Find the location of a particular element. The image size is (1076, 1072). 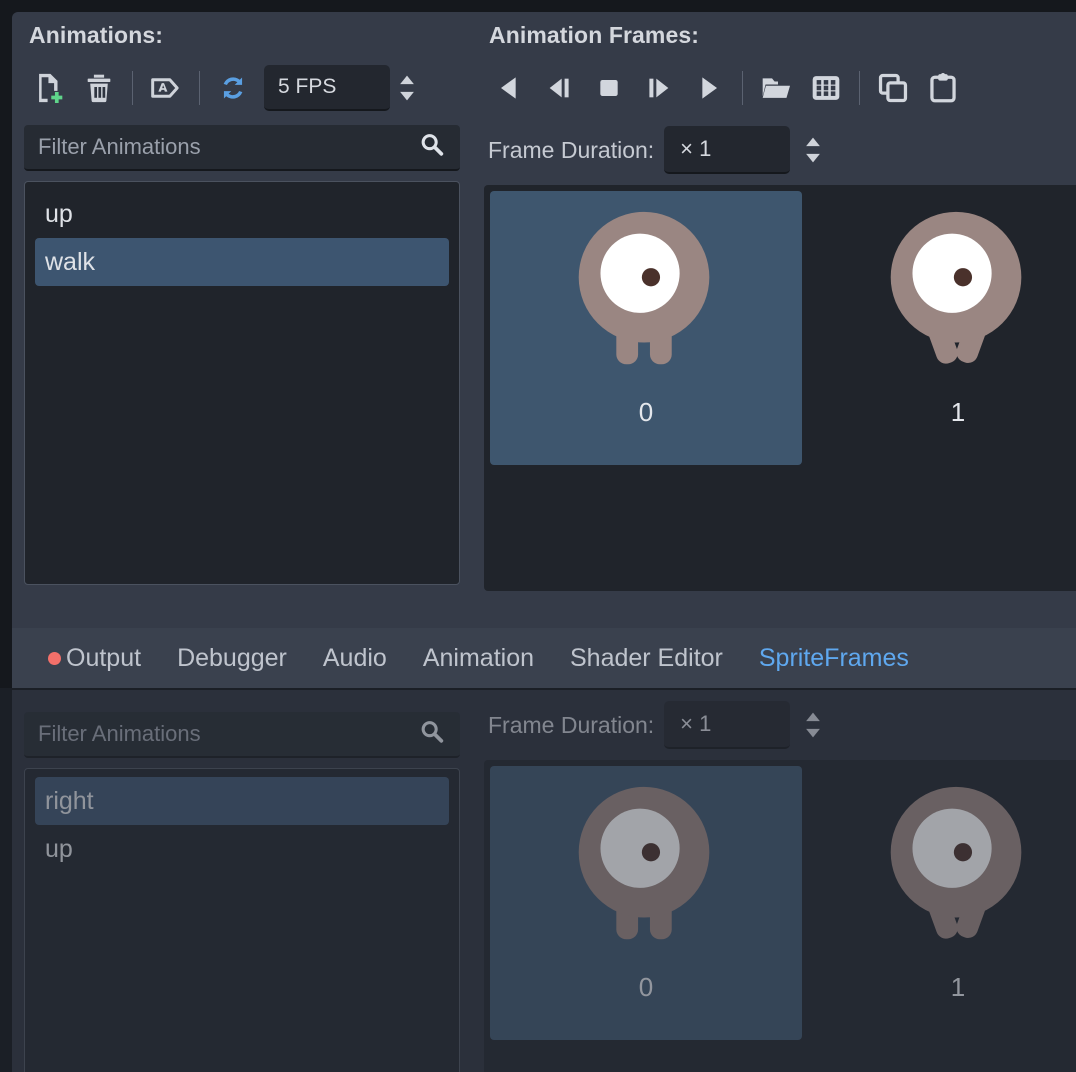

animation-name: right is located at coordinates (69, 800).